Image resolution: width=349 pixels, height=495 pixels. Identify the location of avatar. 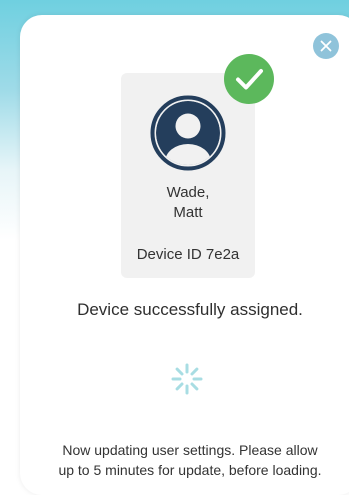
(188, 133).